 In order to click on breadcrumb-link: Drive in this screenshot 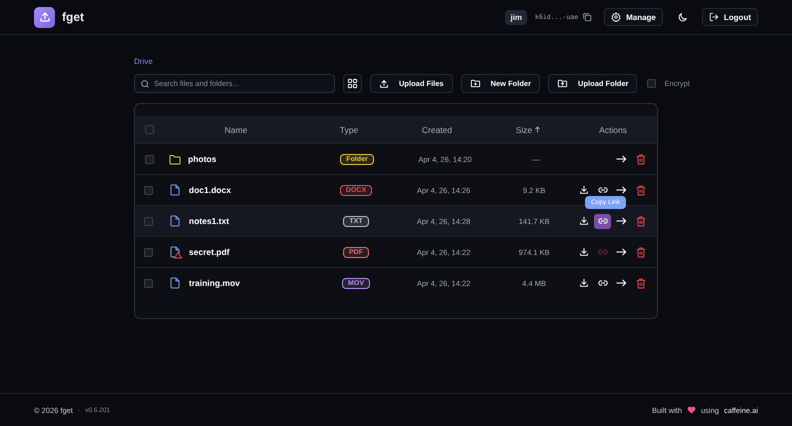, I will do `click(143, 61)`.